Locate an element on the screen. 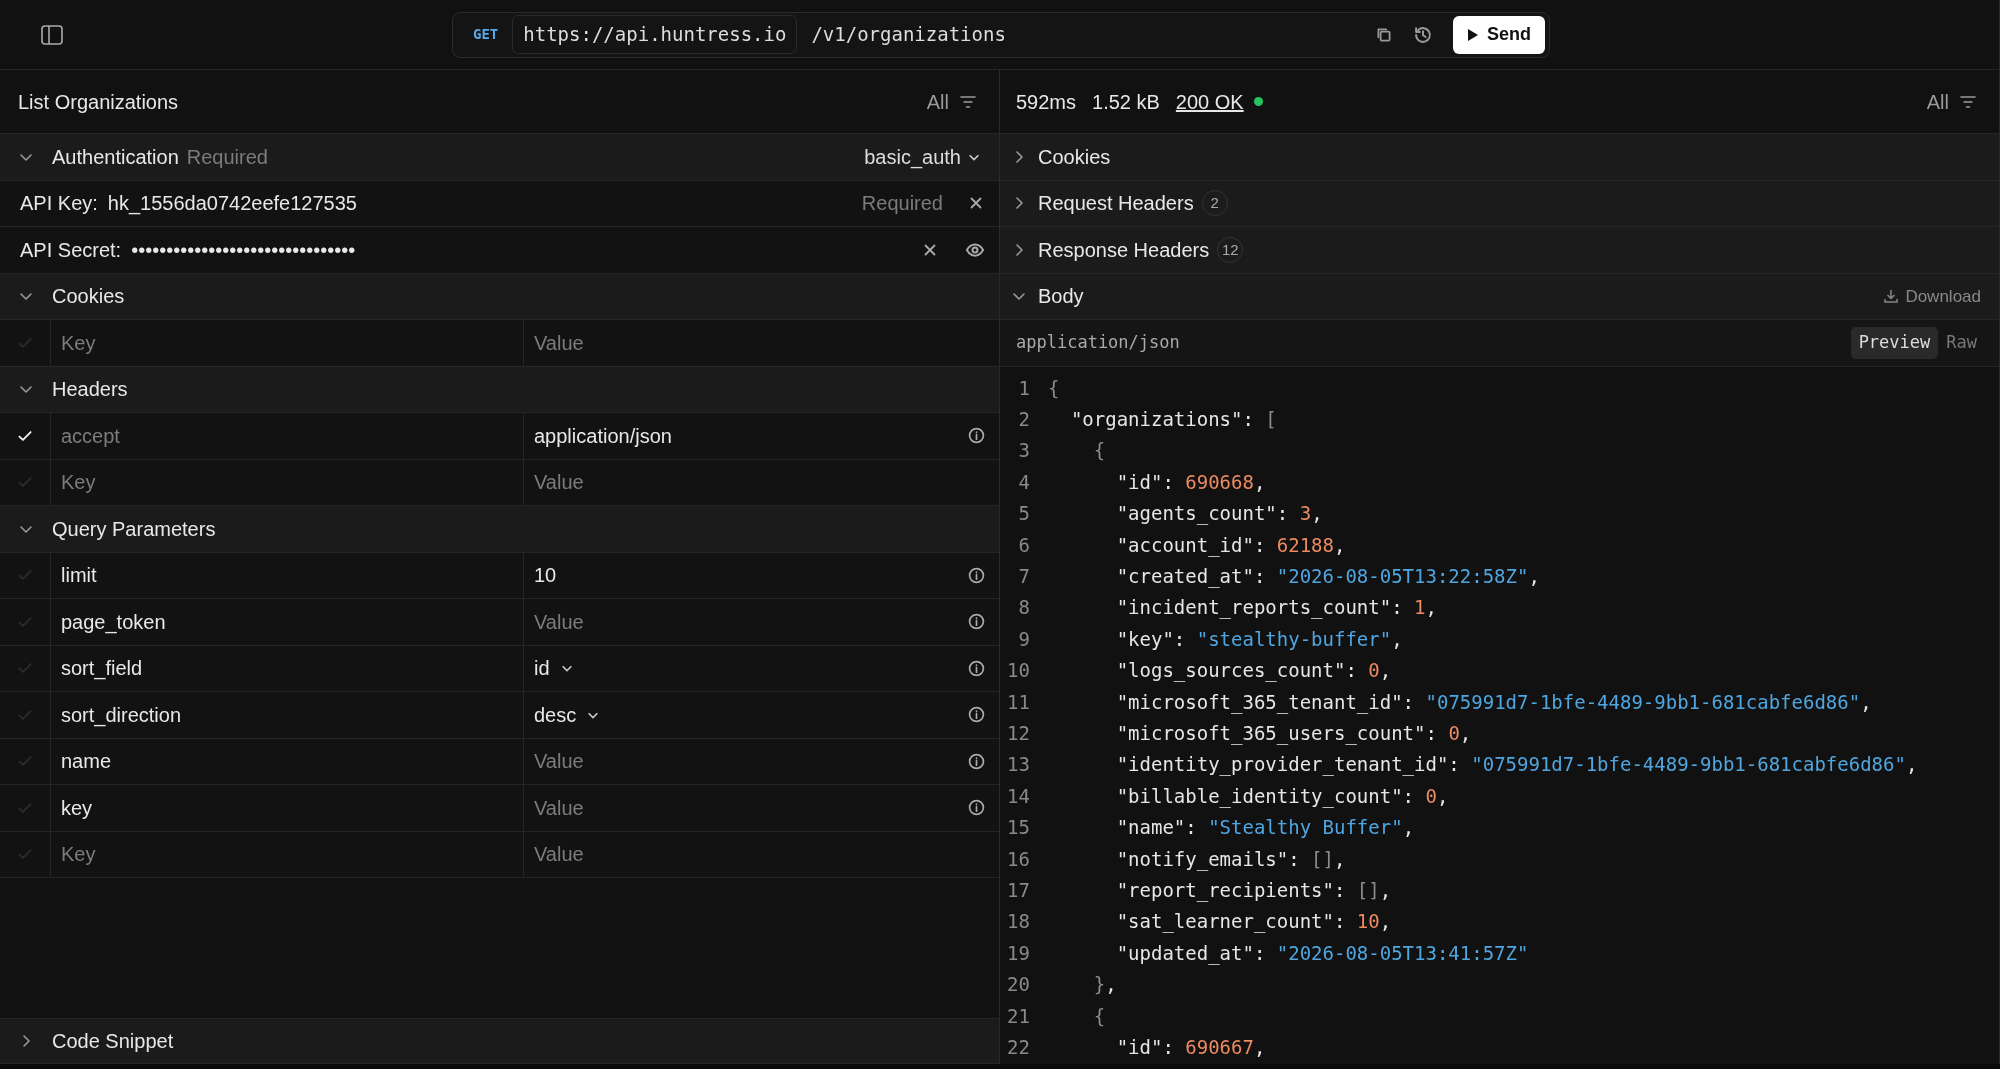 This screenshot has width=2000, height=1069. line-number: 13 is located at coordinates (1018, 765).